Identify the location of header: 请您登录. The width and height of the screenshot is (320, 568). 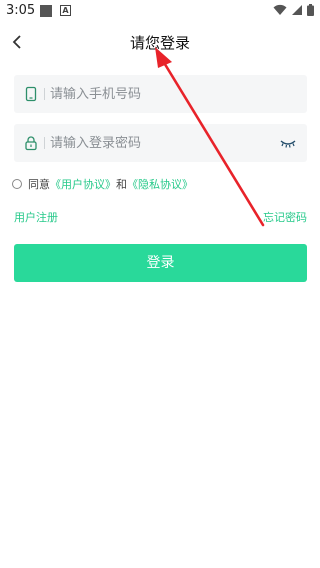
(160, 42).